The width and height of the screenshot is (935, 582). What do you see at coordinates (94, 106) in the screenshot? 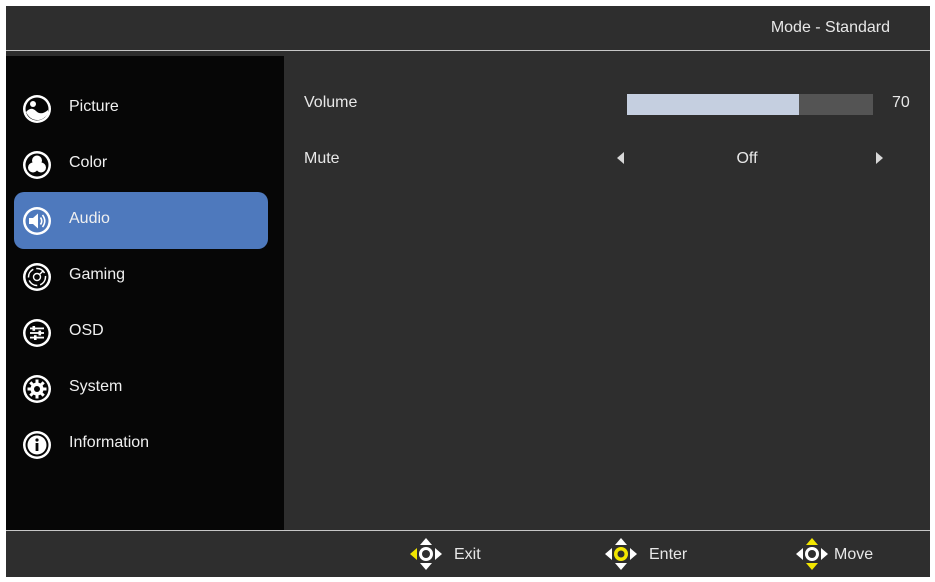
I see `sidebar-item-label: Picture` at bounding box center [94, 106].